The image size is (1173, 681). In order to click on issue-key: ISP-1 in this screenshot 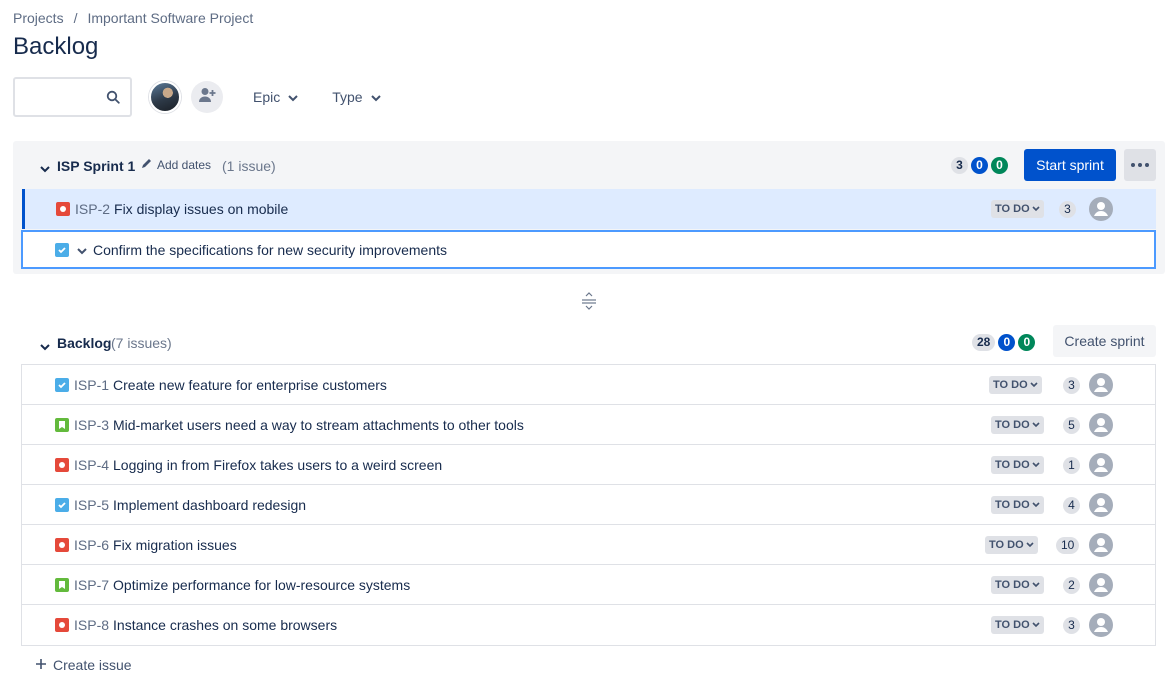, I will do `click(91, 385)`.